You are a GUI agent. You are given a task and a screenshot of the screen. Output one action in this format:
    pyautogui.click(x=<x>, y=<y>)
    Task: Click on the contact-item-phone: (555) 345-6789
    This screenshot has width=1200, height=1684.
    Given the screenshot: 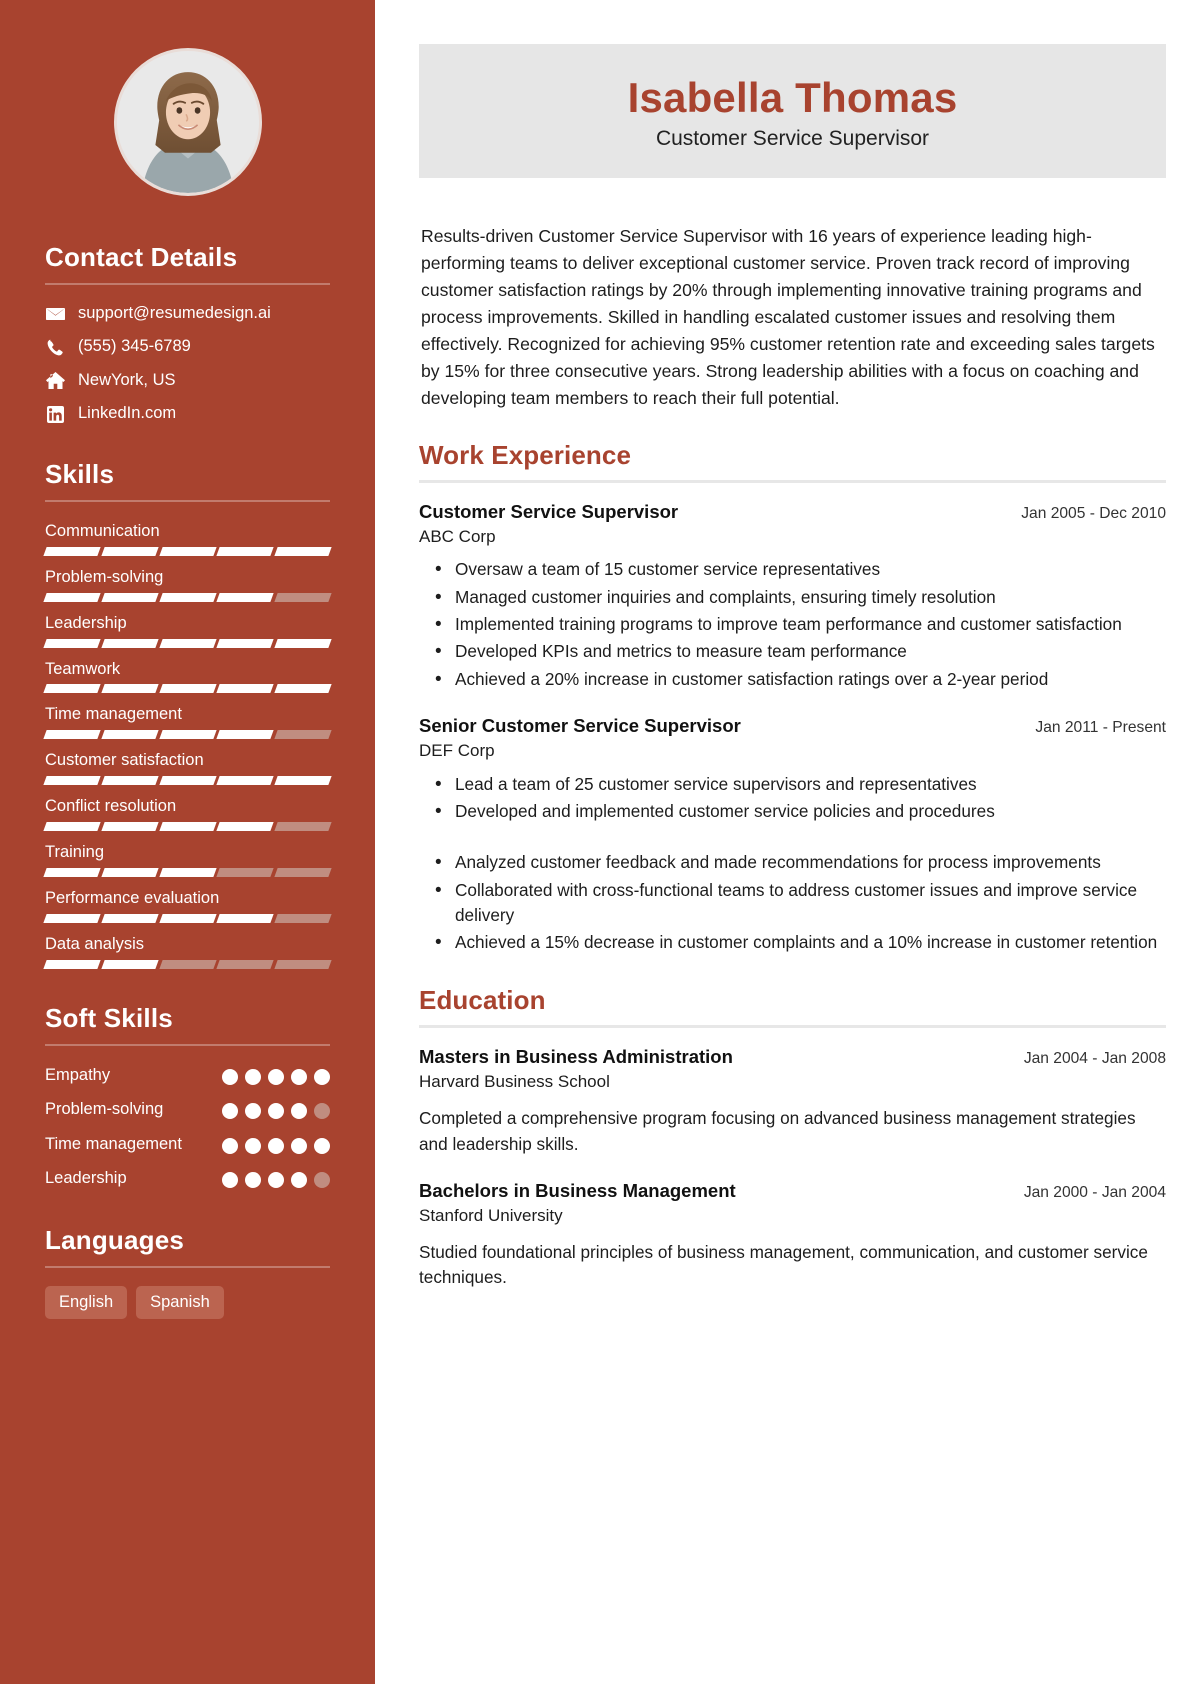 What is the action you would take?
    pyautogui.click(x=187, y=346)
    